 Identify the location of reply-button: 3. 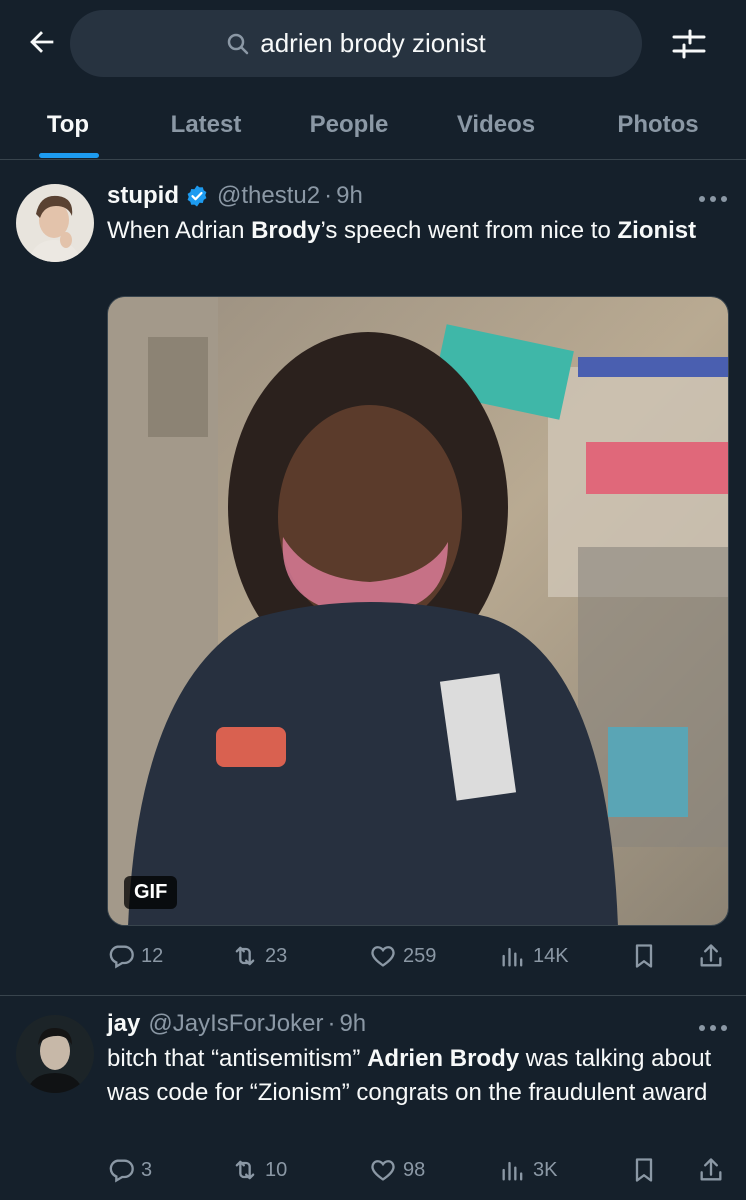
(129, 1170).